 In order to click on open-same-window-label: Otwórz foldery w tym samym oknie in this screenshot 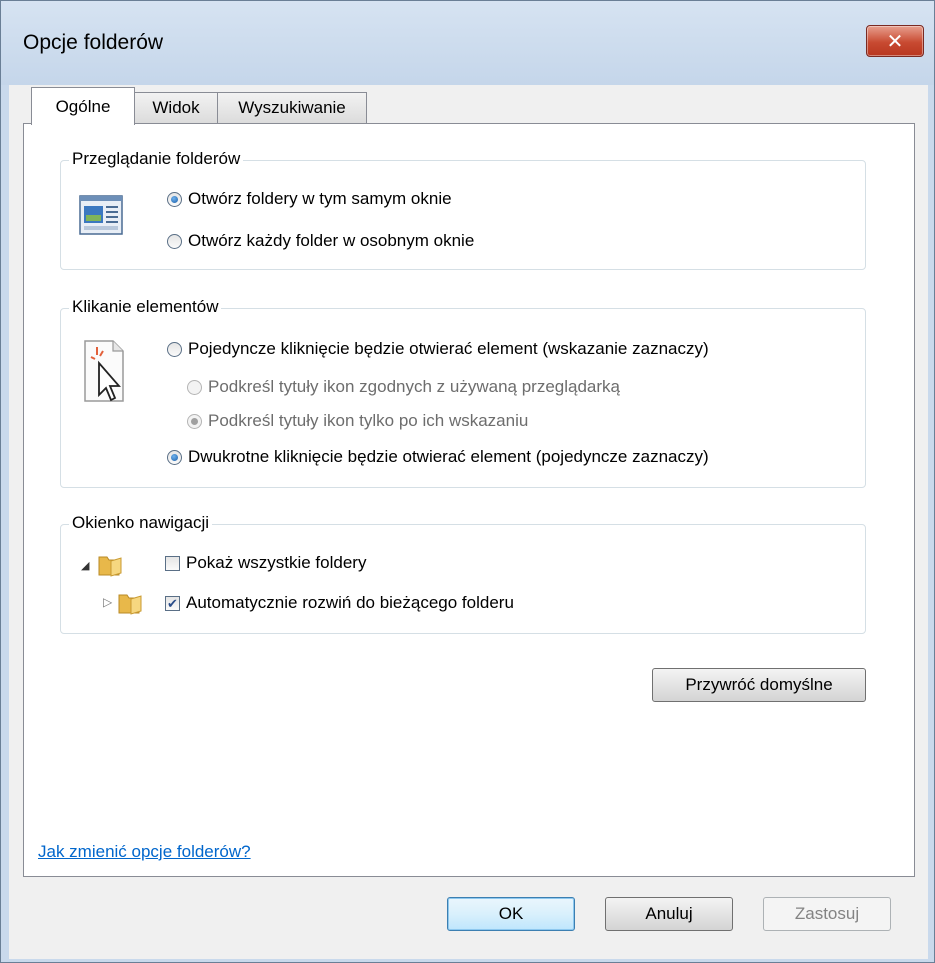, I will do `click(320, 198)`.